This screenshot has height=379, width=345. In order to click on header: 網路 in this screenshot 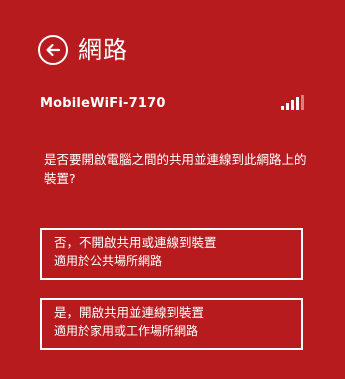, I will do `click(83, 50)`.